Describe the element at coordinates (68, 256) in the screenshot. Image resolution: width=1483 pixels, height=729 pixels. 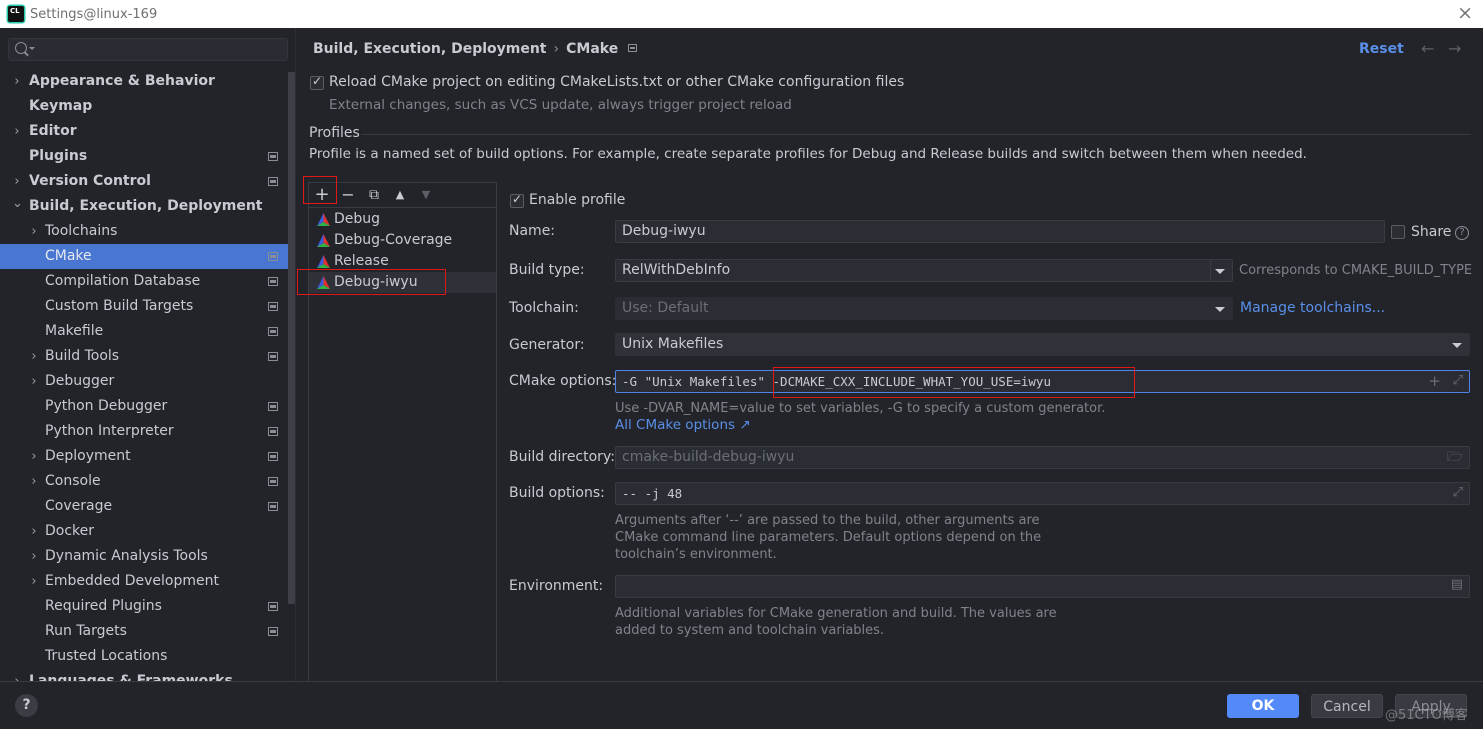
I see `sidebar-item-label: CMake` at that location.